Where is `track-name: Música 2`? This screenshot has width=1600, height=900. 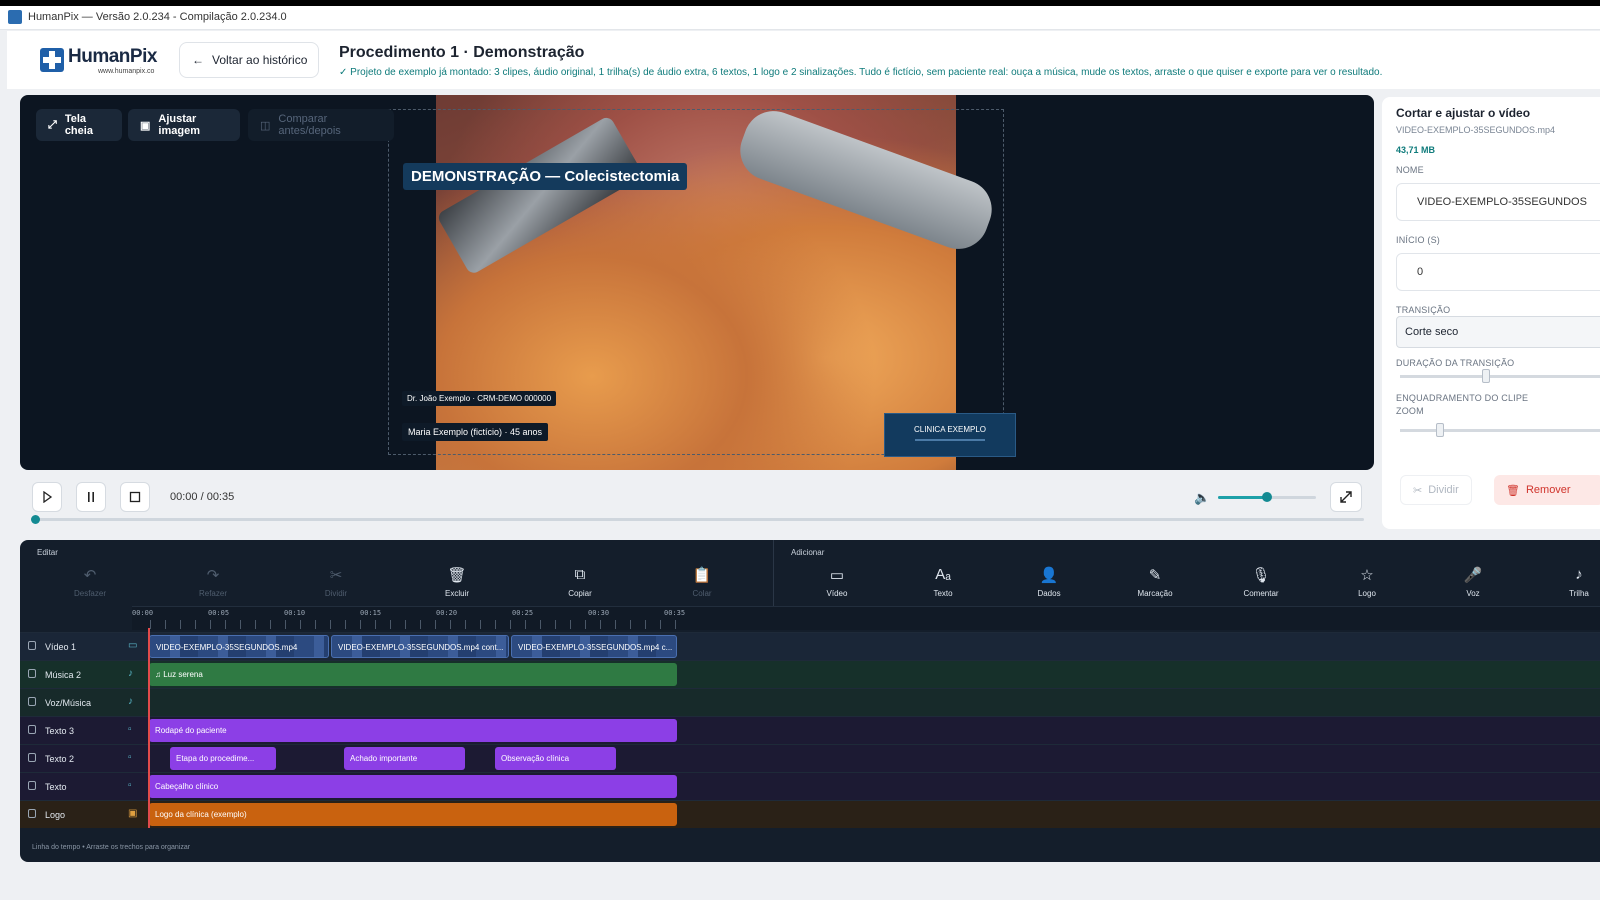 track-name: Música 2 is located at coordinates (63, 675).